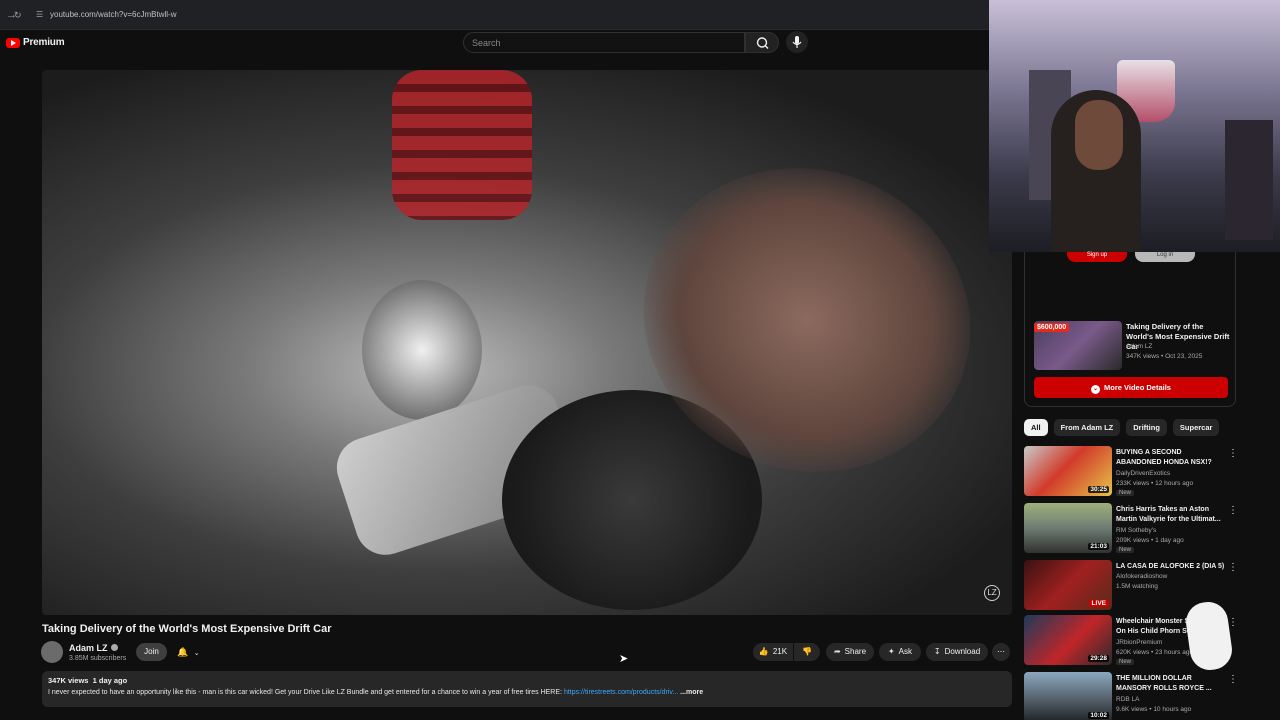  Describe the element at coordinates (113, 14) in the screenshot. I see `address-bar: youtube.com/watch?v=6cJmBtwll-w` at that location.